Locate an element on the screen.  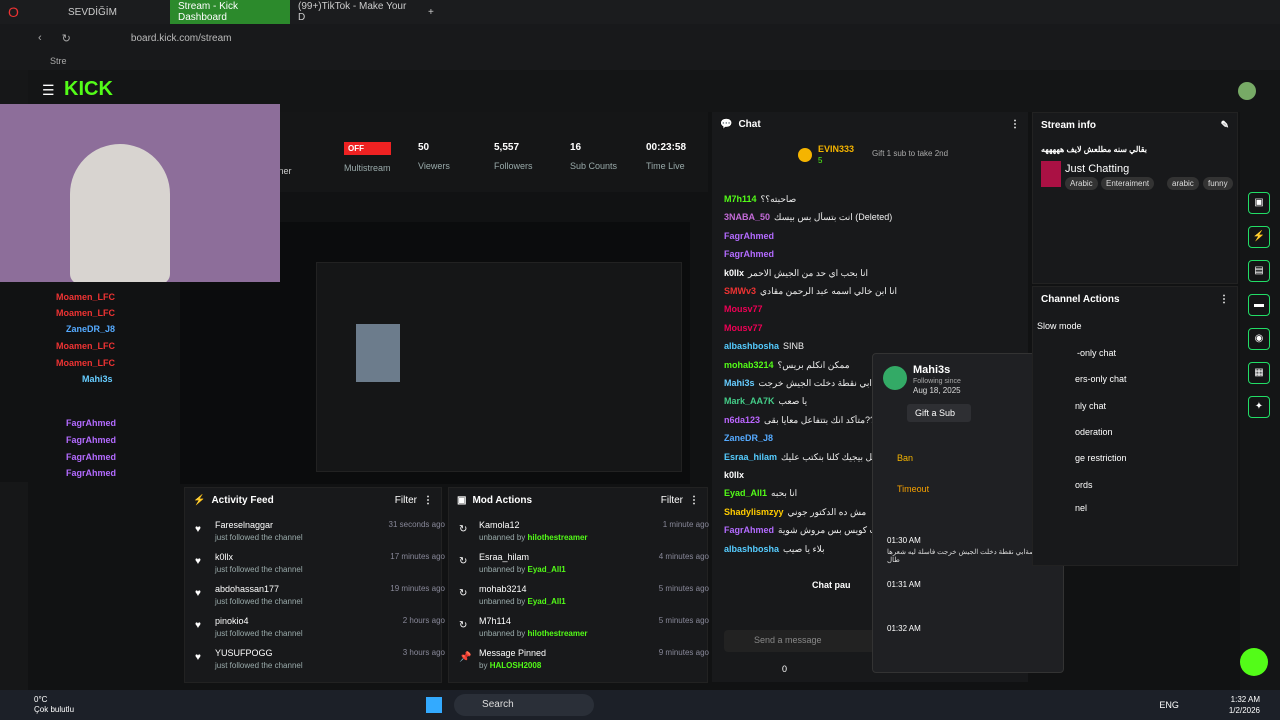
tab-1: SEVDİĞİM is located at coordinates (115, 12).